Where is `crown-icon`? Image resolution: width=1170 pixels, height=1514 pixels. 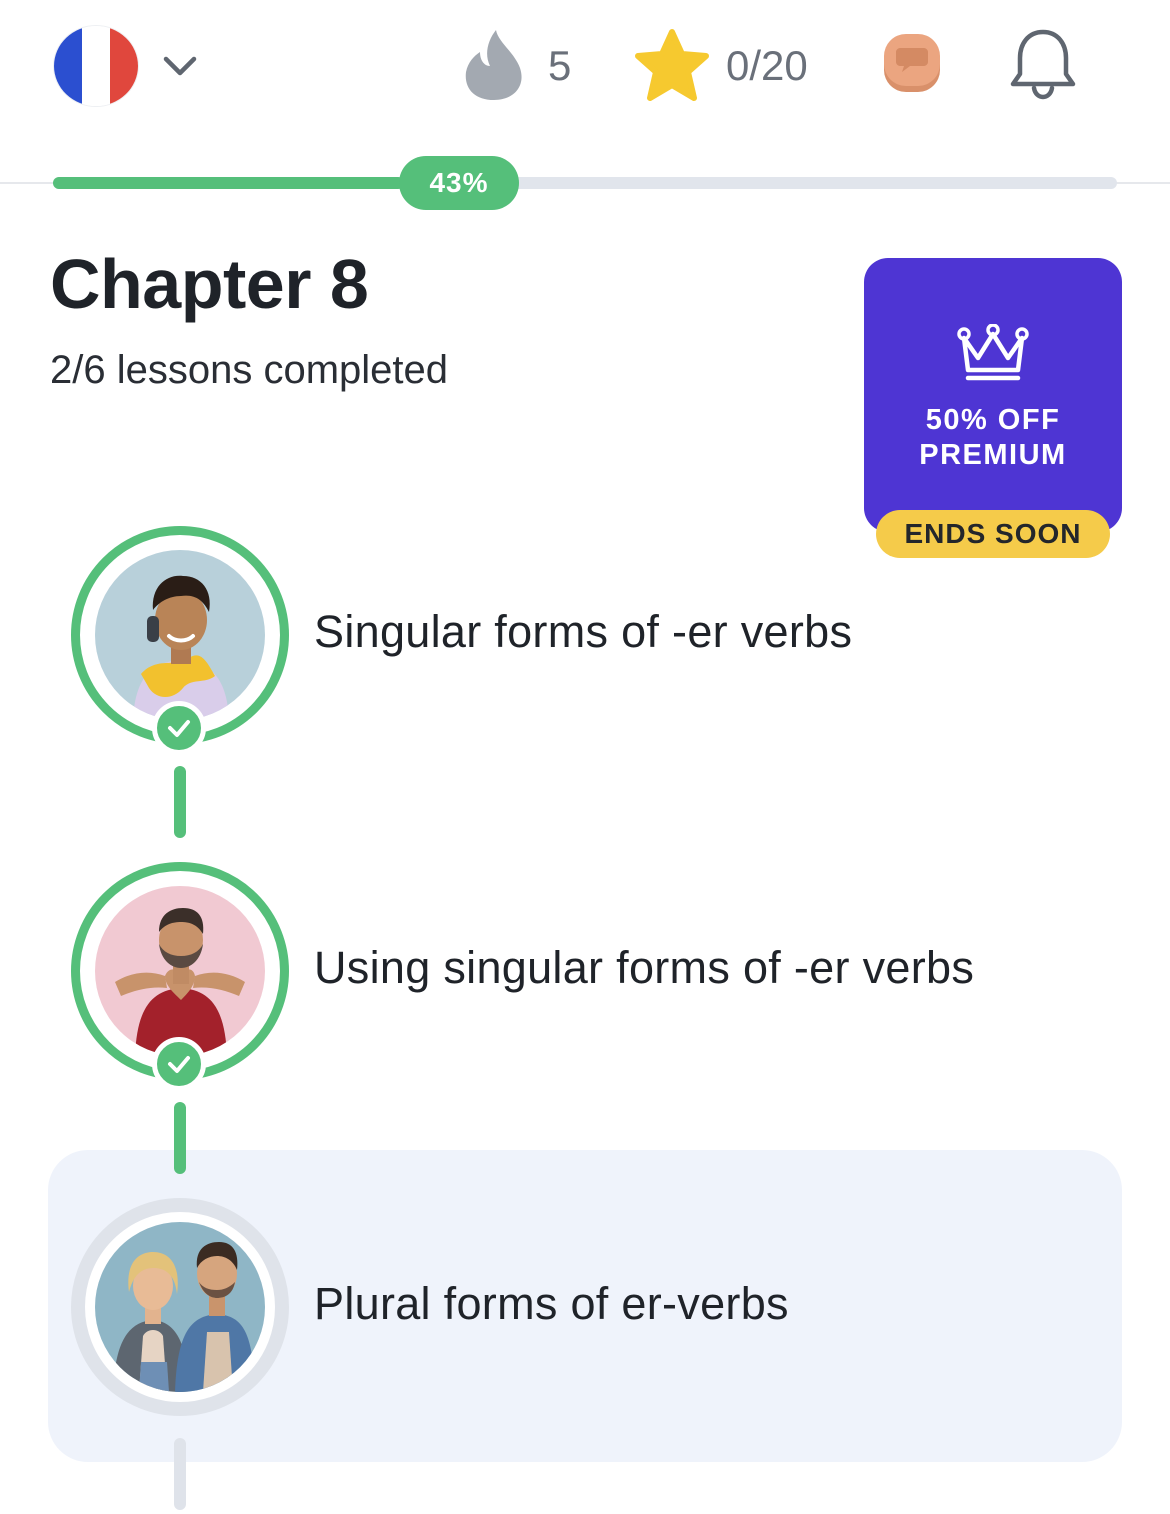
crown-icon is located at coordinates (993, 352).